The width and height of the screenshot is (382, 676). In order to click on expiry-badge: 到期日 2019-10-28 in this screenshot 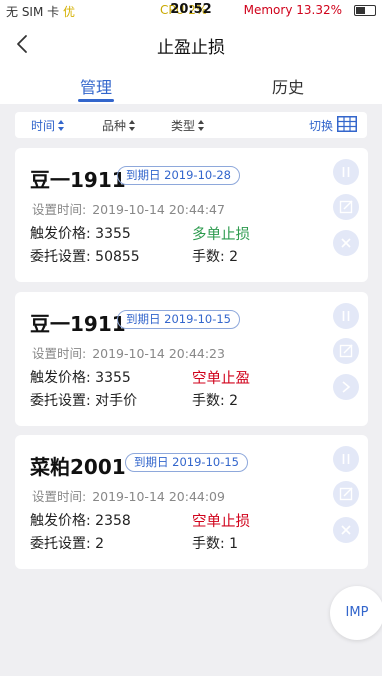, I will do `click(178, 175)`.